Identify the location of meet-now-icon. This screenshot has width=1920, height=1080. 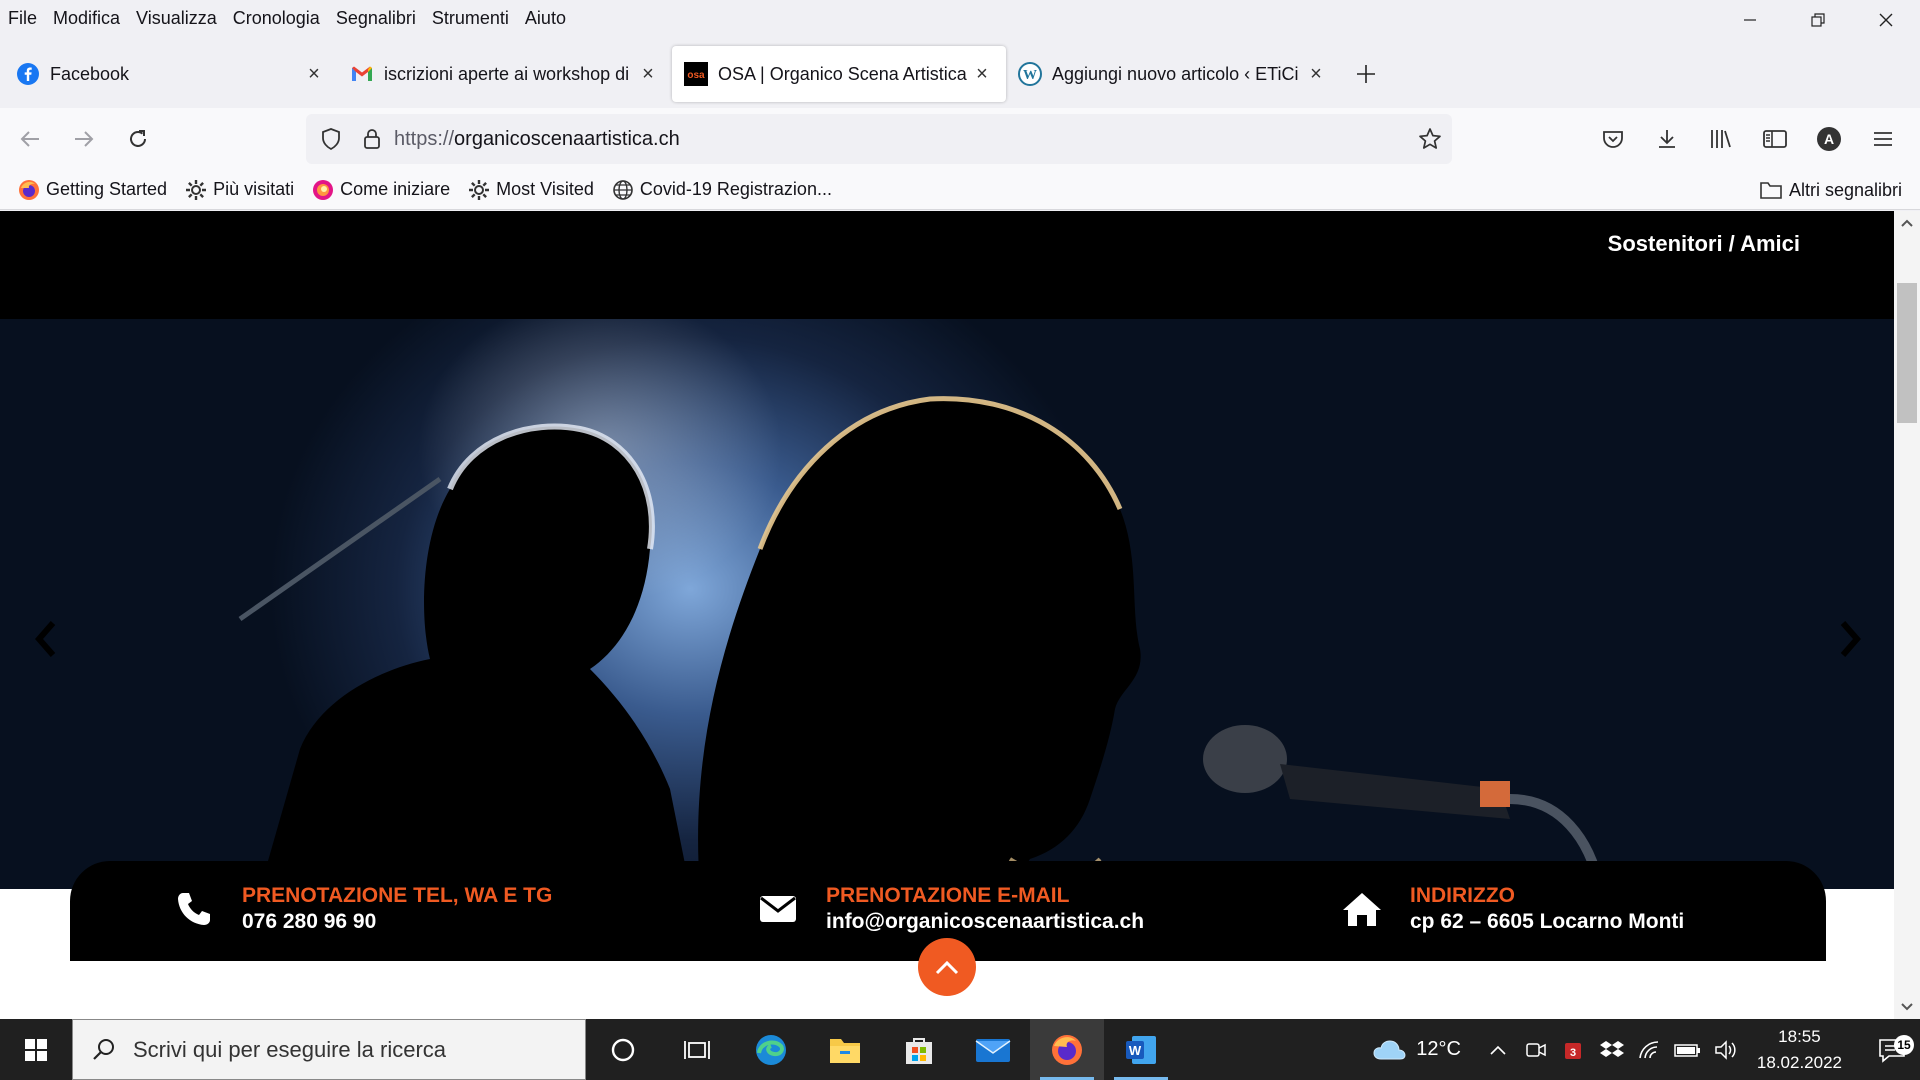
(1536, 1050).